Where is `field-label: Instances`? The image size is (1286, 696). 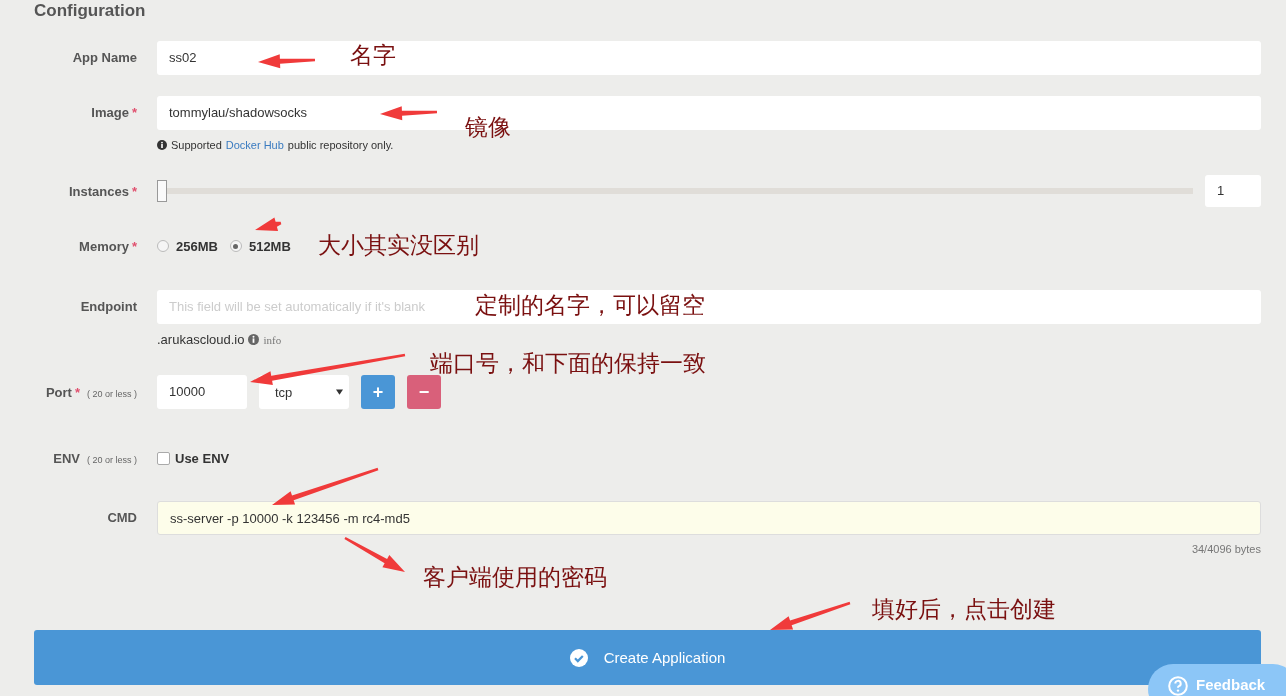
field-label: Instances is located at coordinates (98, 191).